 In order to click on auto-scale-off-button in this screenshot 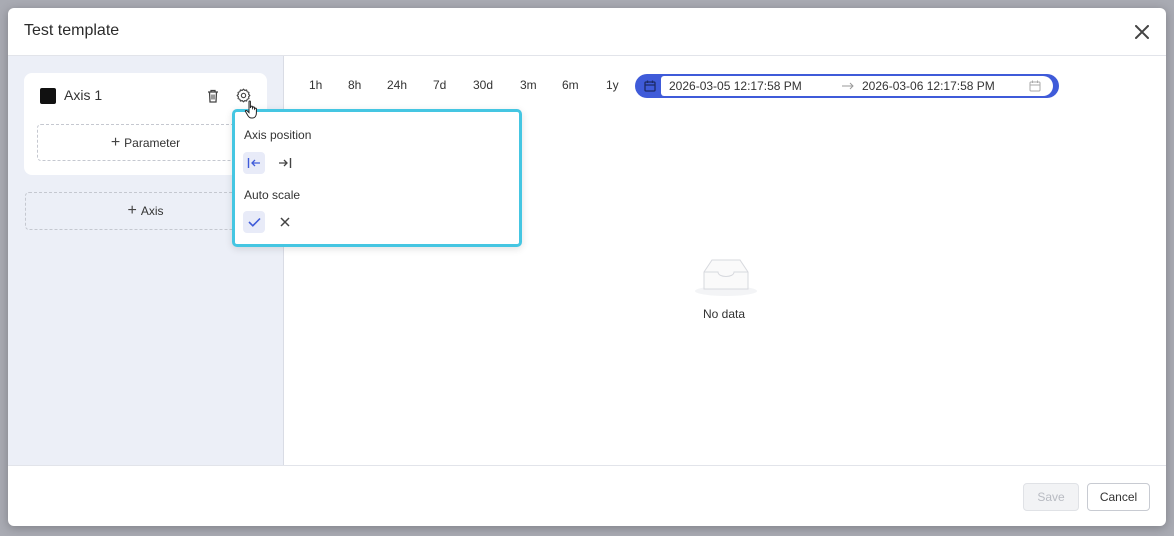, I will do `click(285, 222)`.